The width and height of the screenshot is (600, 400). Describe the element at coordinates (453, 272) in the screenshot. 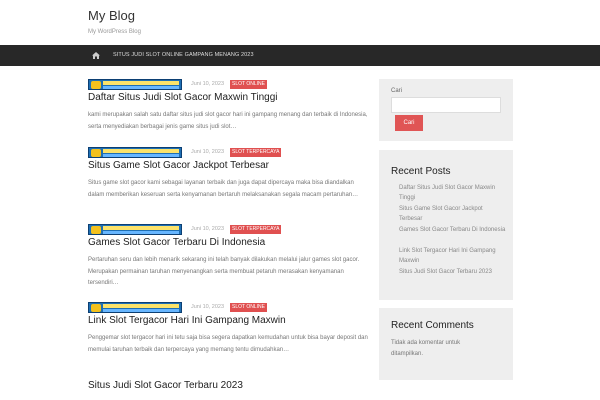

I see `recent-post-link: Situs Judi Slot Gacor Terbaru 2023` at that location.